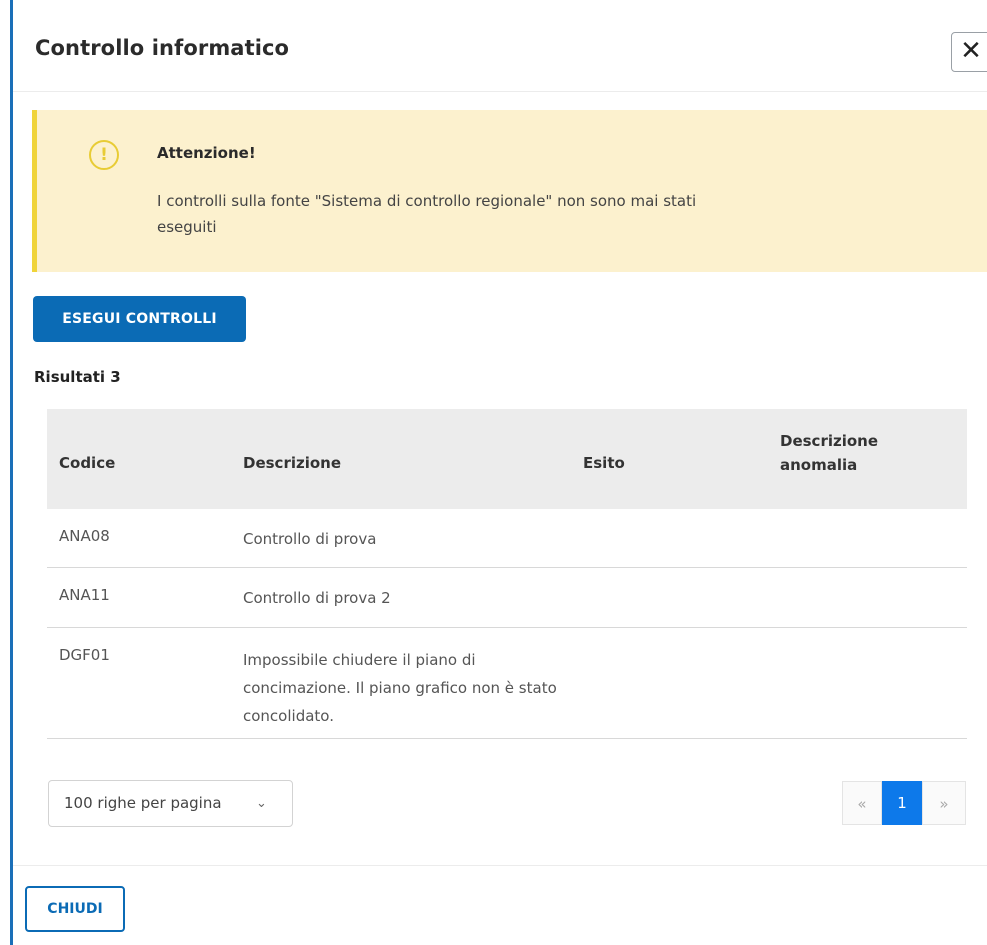 Image resolution: width=987 pixels, height=945 pixels. Describe the element at coordinates (104, 155) in the screenshot. I see `warning-icon: !` at that location.